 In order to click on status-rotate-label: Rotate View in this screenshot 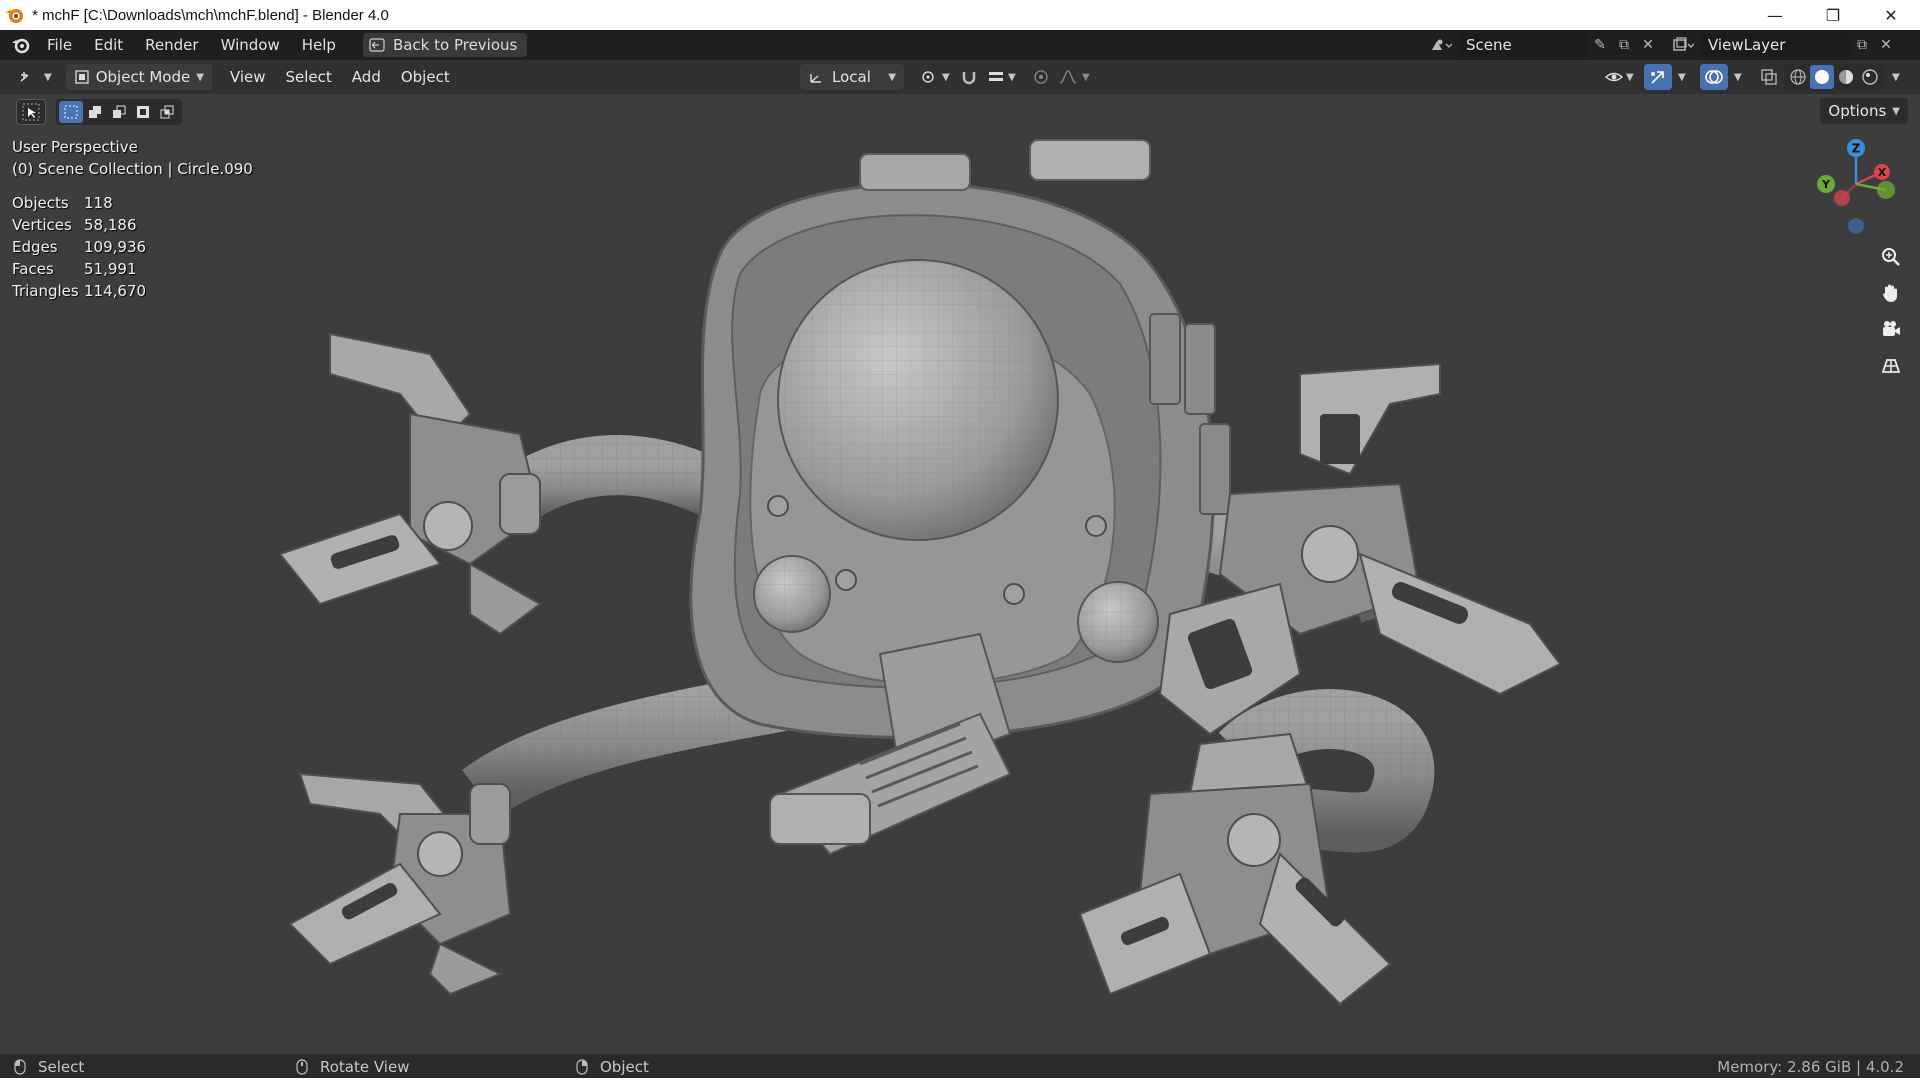, I will do `click(365, 1067)`.